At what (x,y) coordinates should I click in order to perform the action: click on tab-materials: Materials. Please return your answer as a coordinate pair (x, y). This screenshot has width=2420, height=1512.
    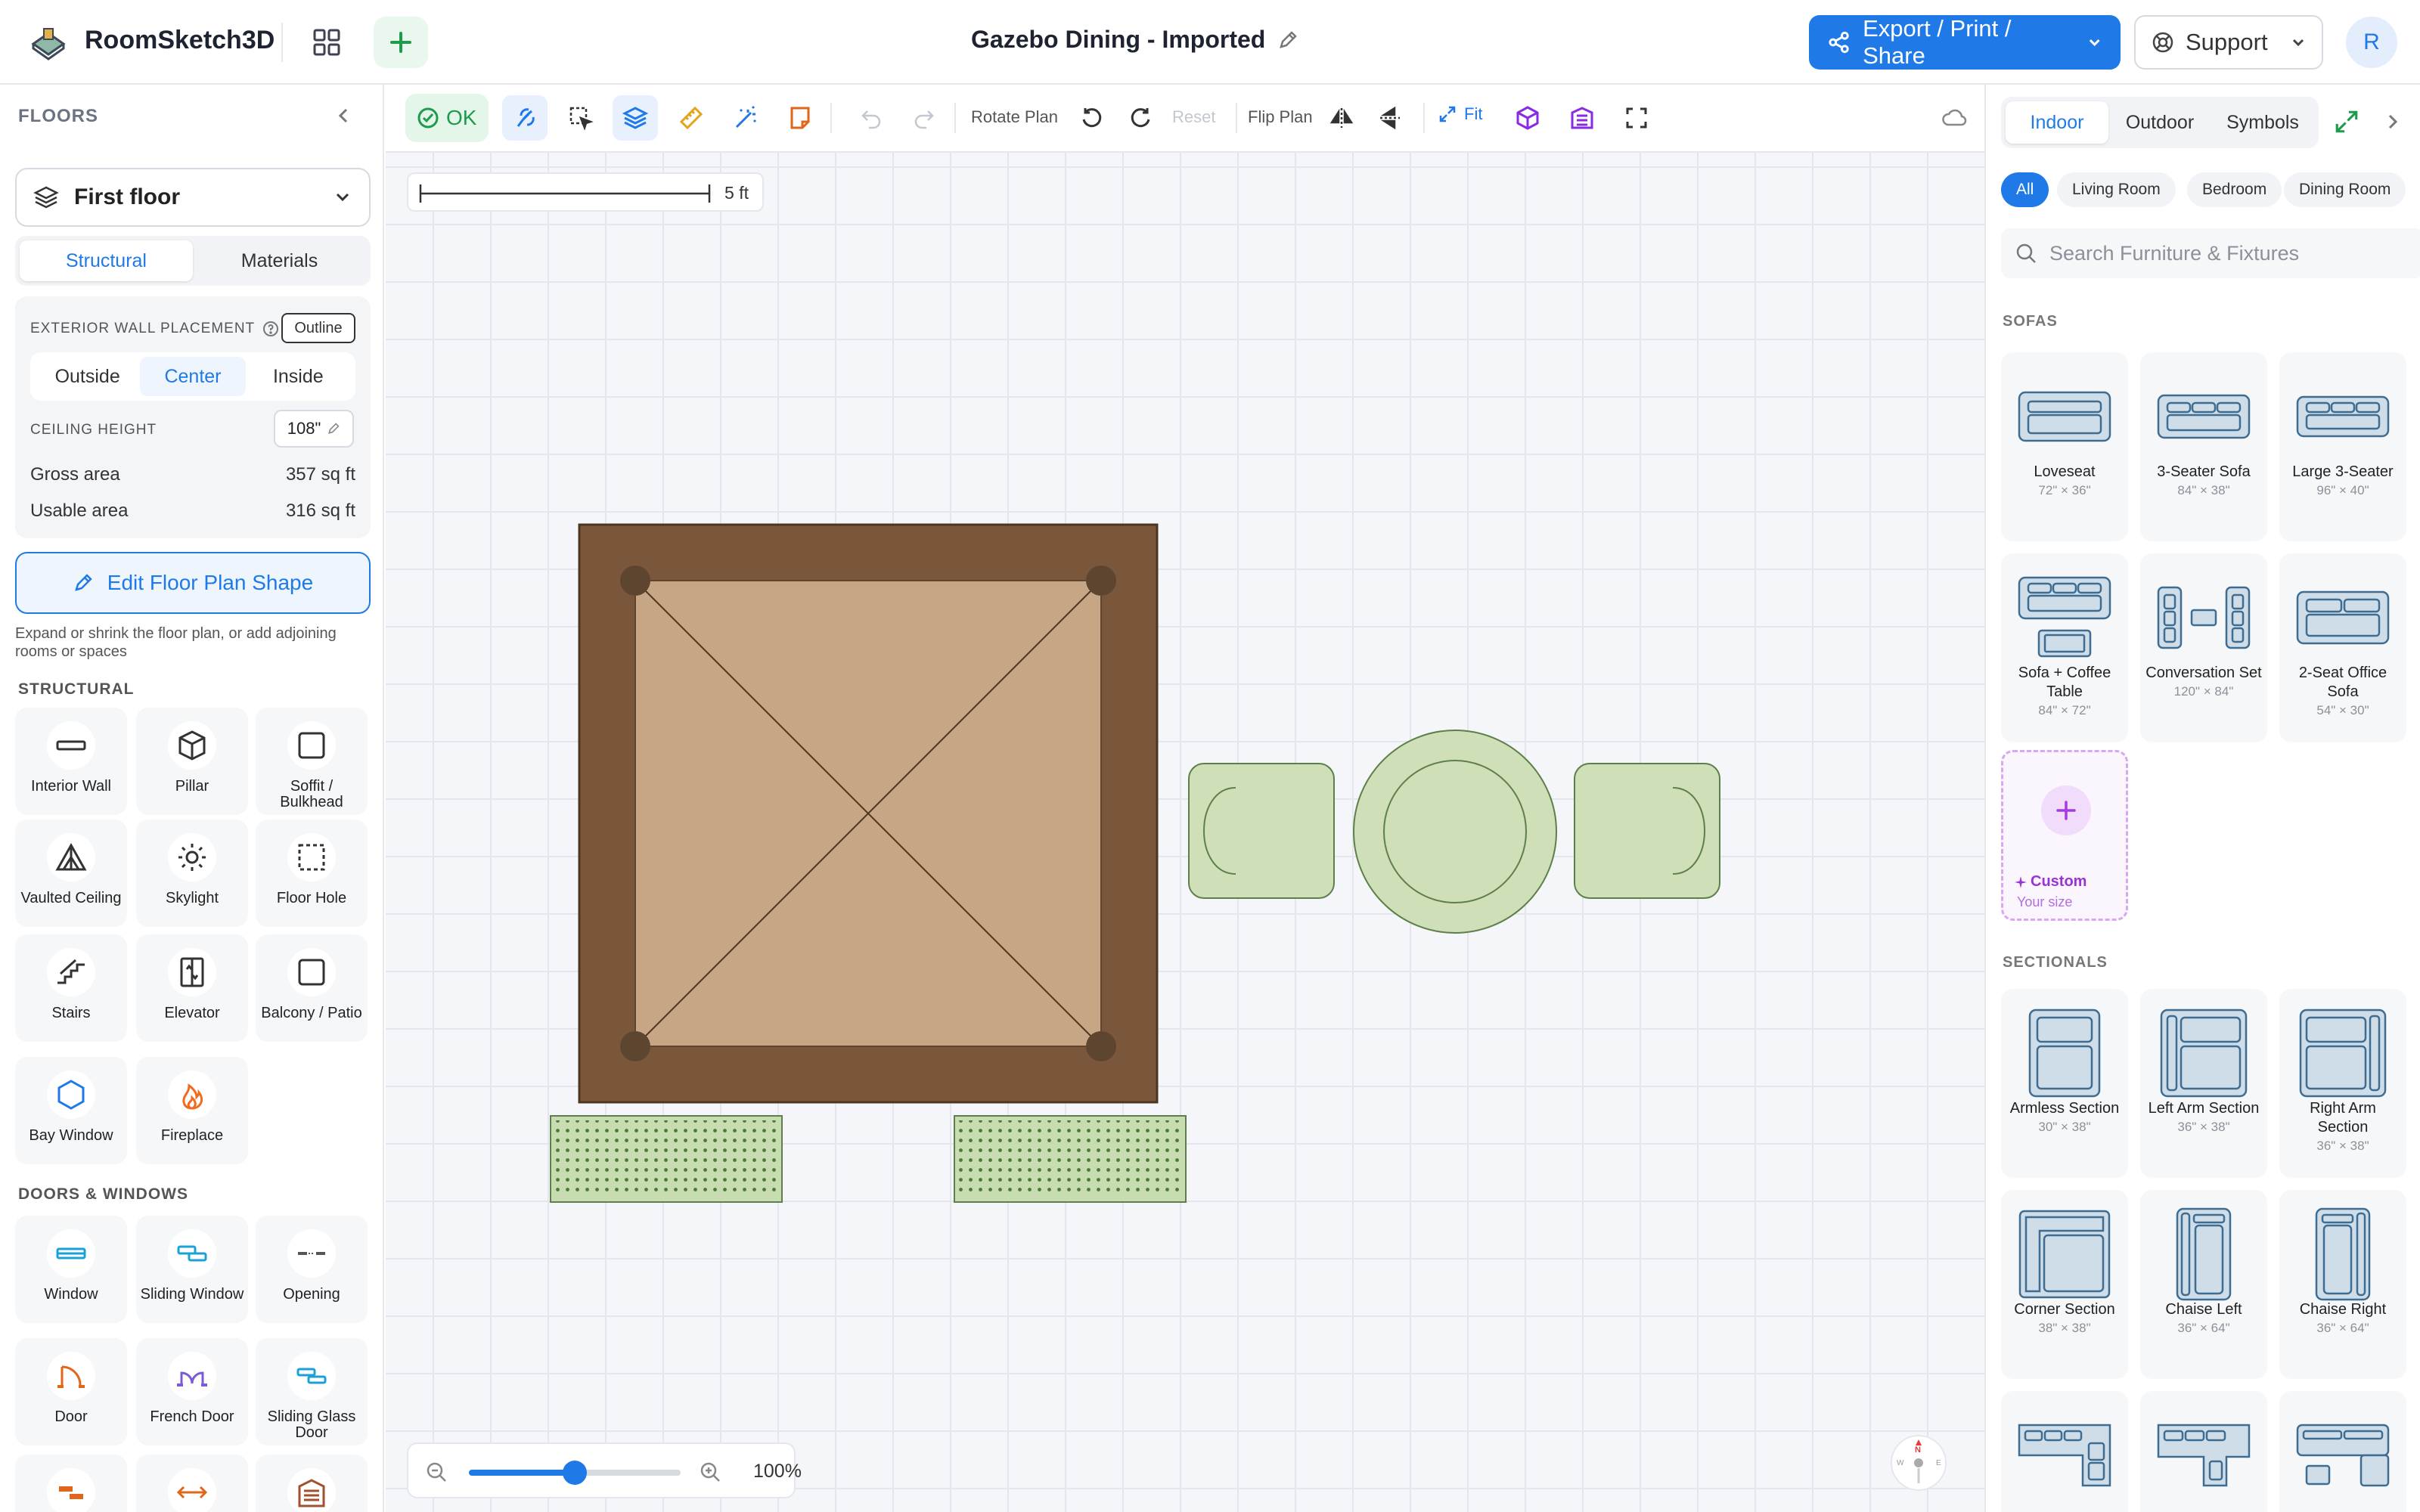
    Looking at the image, I should click on (279, 260).